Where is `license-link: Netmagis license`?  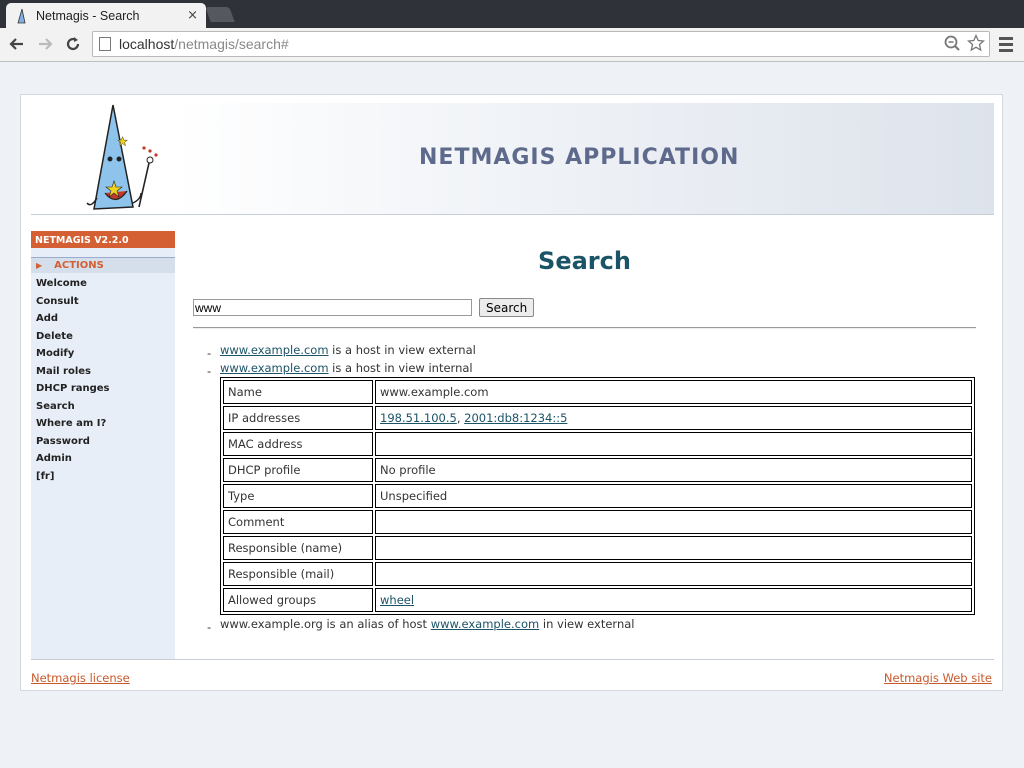 license-link: Netmagis license is located at coordinates (80, 678).